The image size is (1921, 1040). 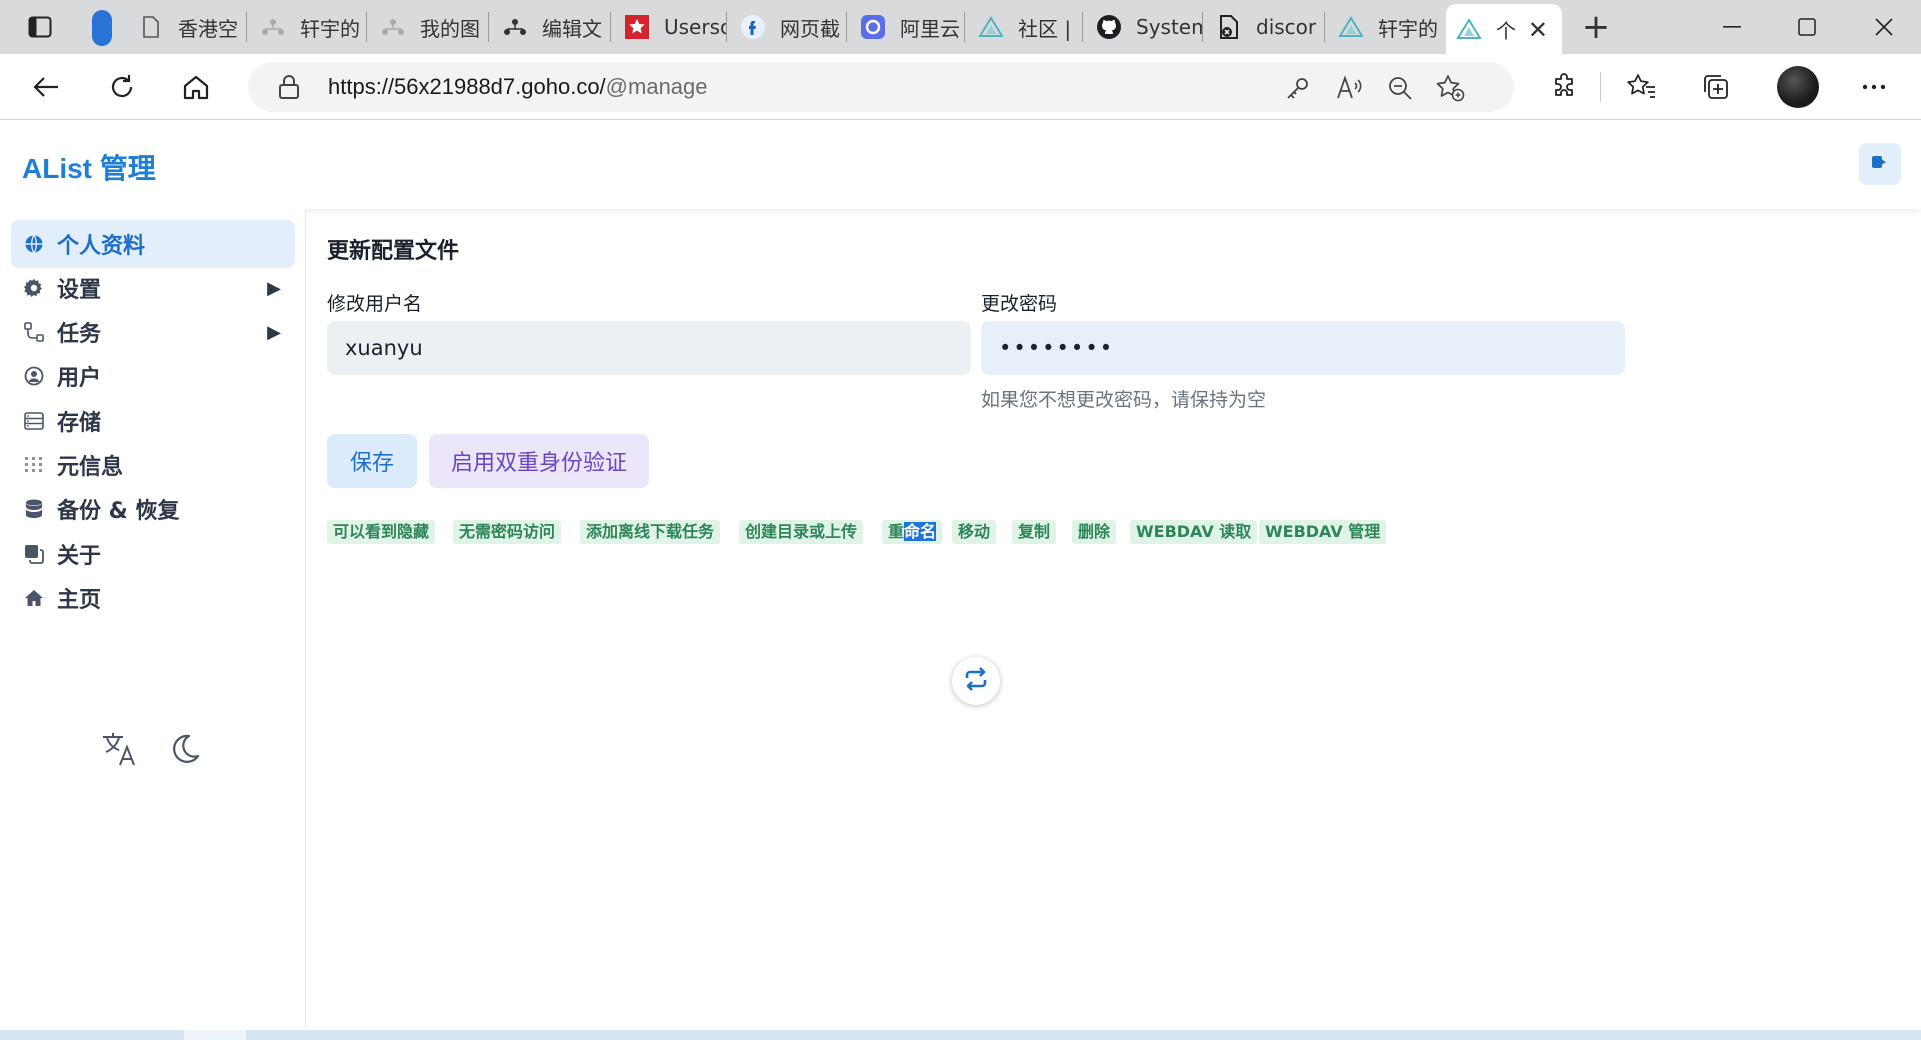 I want to click on new-tab-icon: +, so click(x=1596, y=27).